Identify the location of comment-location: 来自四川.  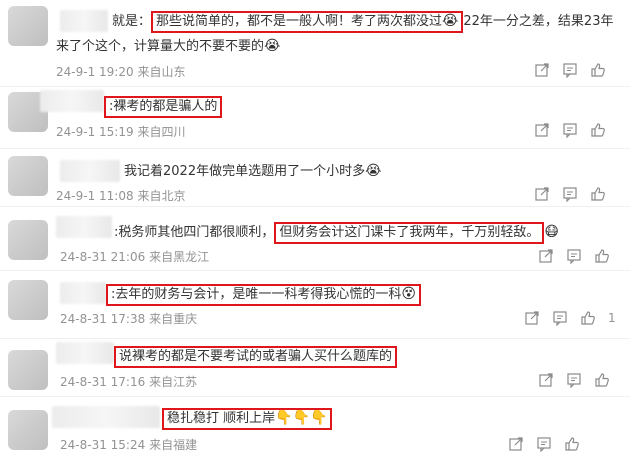
(161, 132).